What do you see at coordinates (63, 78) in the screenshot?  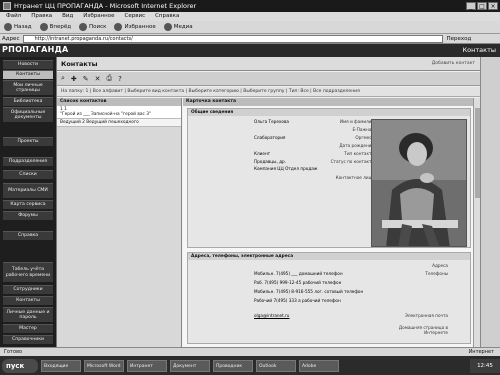 I see `binoculars-icon: ⌕` at bounding box center [63, 78].